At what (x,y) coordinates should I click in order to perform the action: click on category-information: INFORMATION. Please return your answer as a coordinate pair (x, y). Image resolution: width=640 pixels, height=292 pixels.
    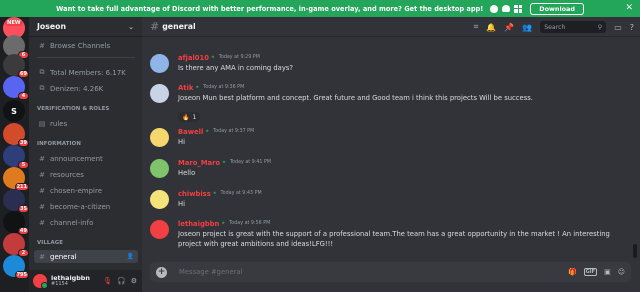
    Looking at the image, I should click on (59, 144).